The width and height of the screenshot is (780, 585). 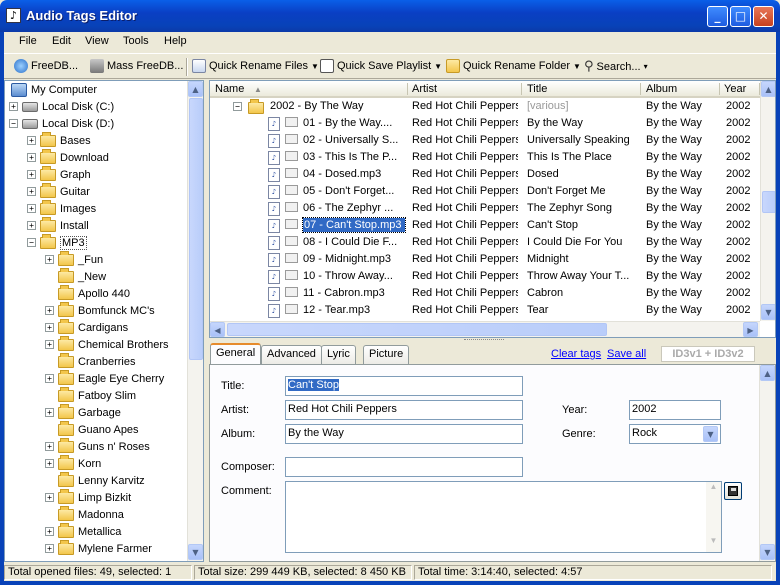 I want to click on tree-item: + Download, so click(x=68, y=157).